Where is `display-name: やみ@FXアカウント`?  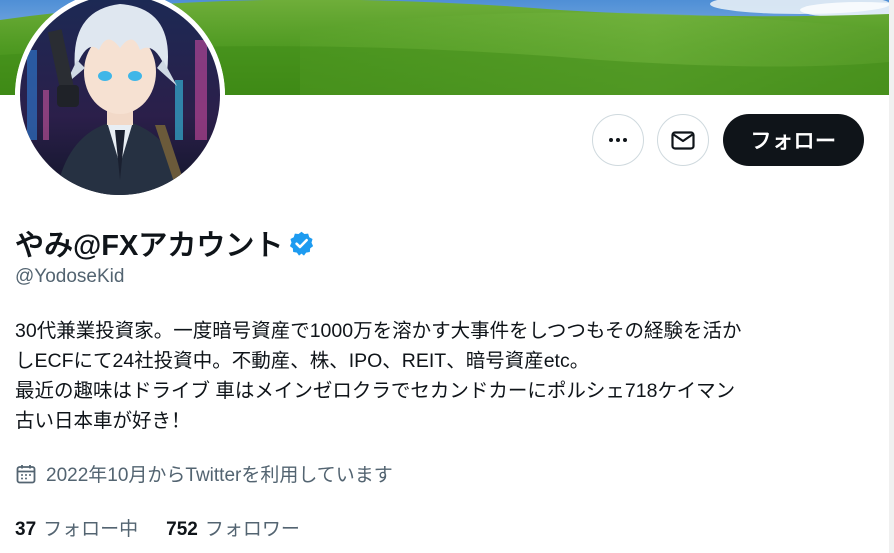 display-name: やみ@FXアカウント is located at coordinates (149, 246).